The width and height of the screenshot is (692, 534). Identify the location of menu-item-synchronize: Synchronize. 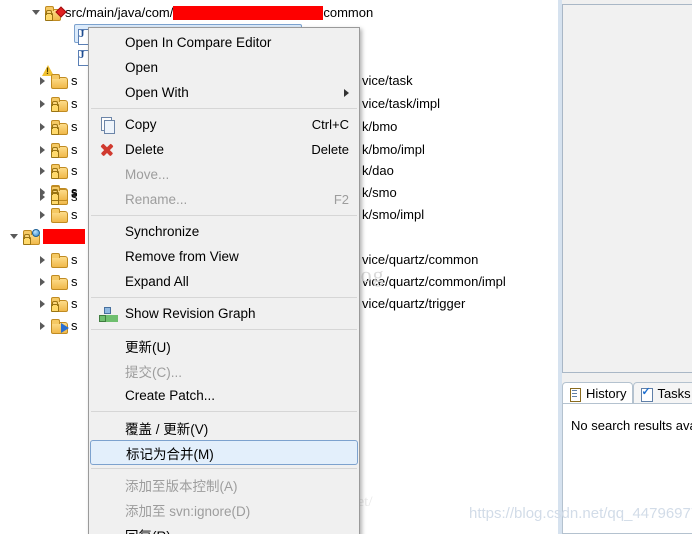
(224, 231).